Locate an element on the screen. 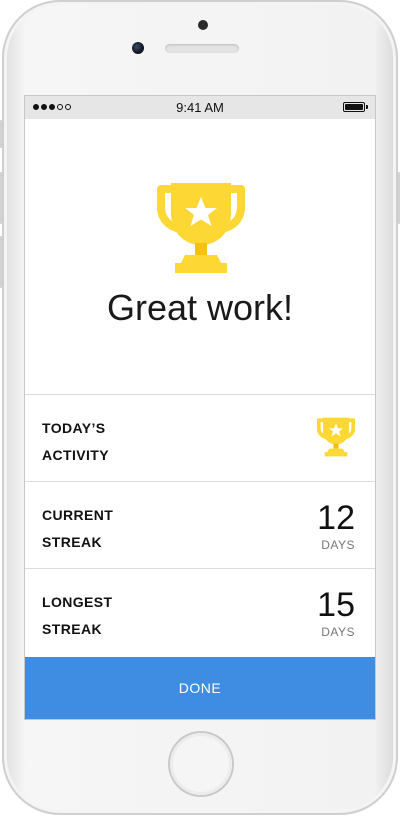  longest-streak-unit: DAYS is located at coordinates (338, 632).